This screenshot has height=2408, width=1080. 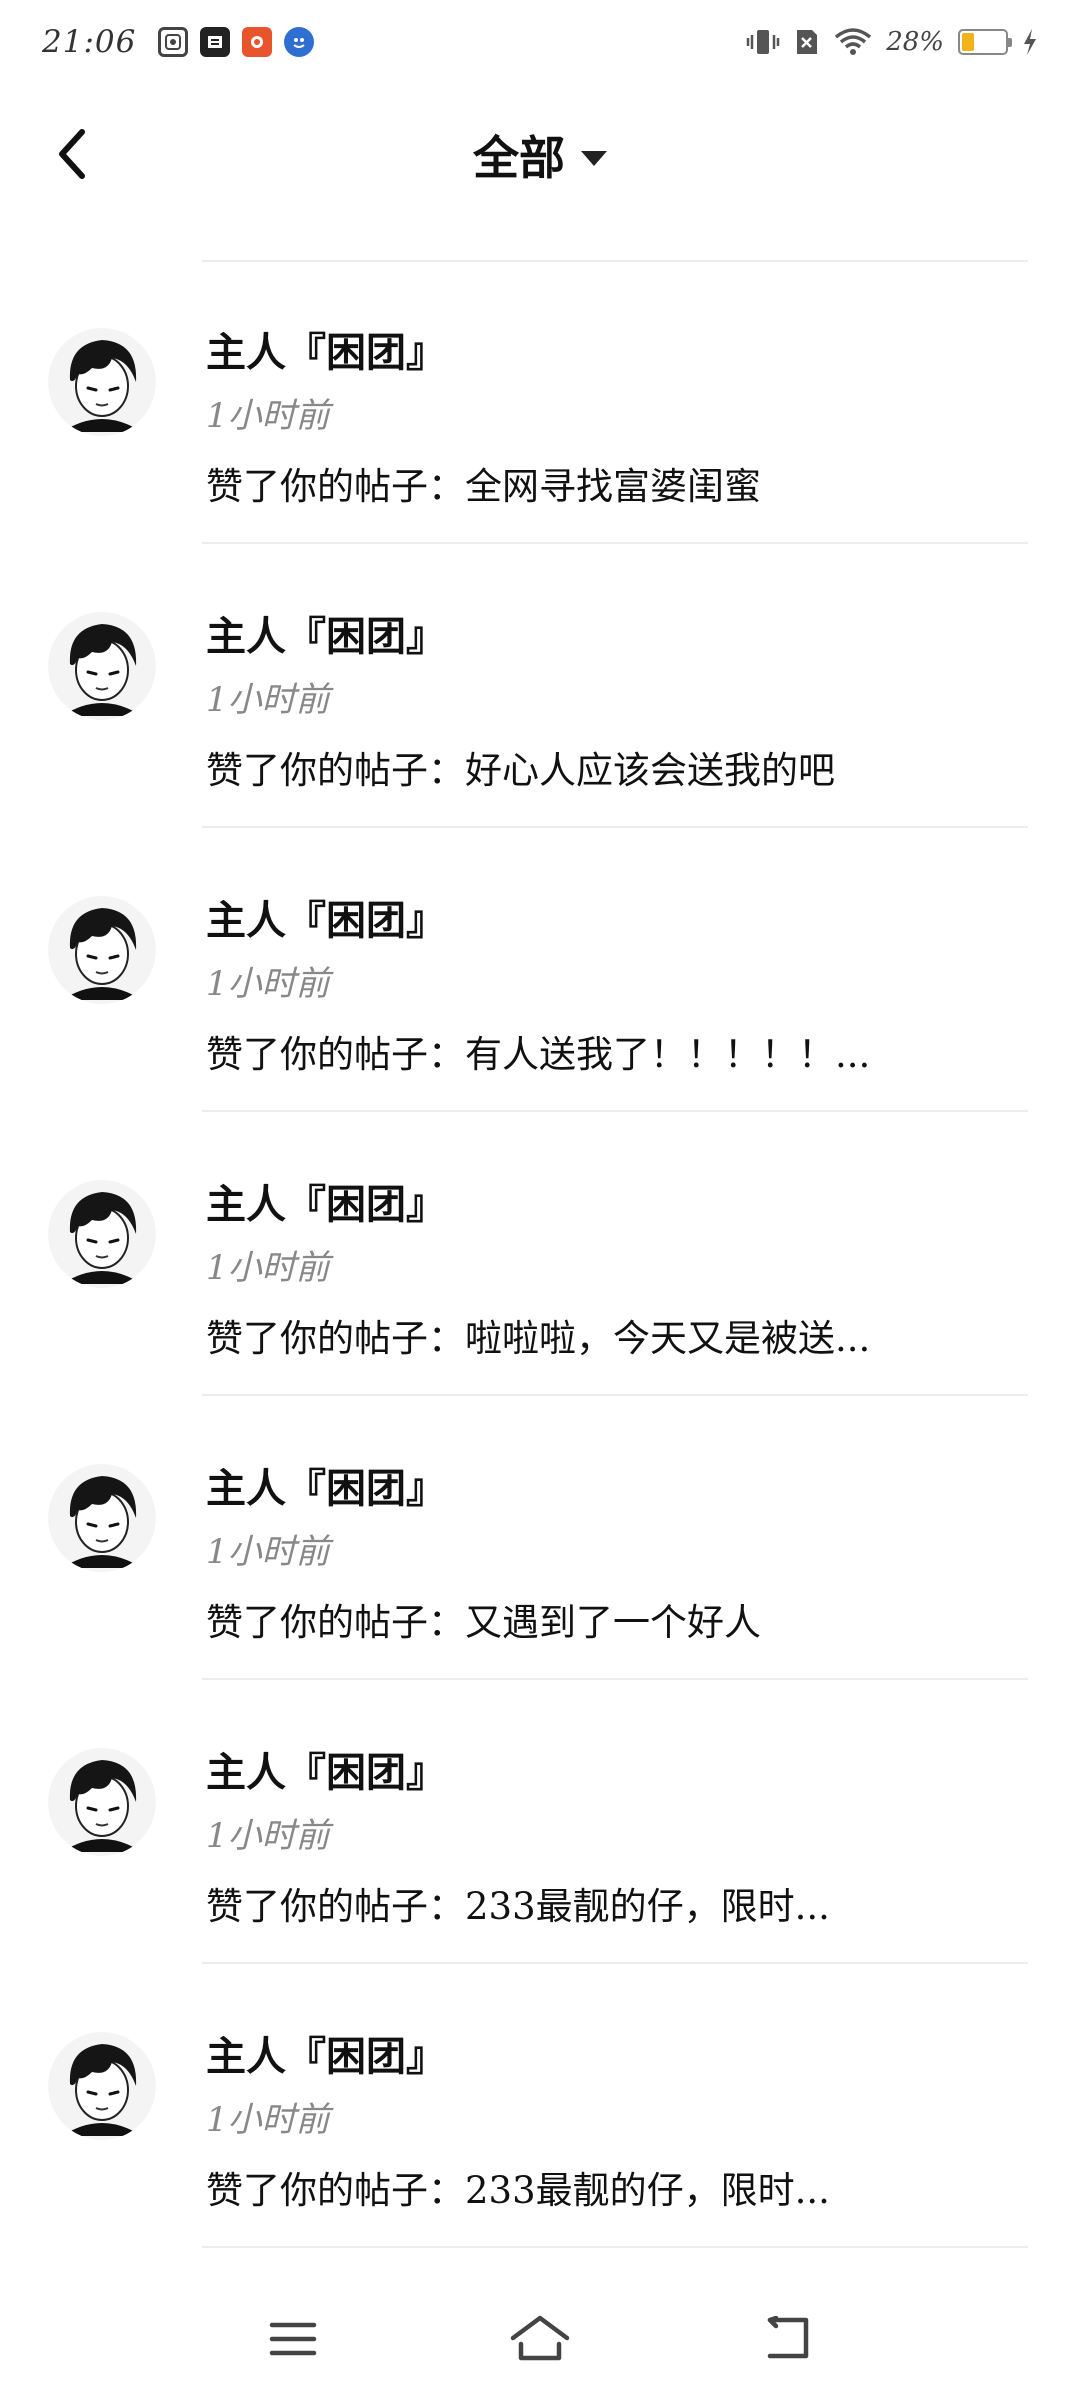 I want to click on menu-icon, so click(x=293, y=2339).